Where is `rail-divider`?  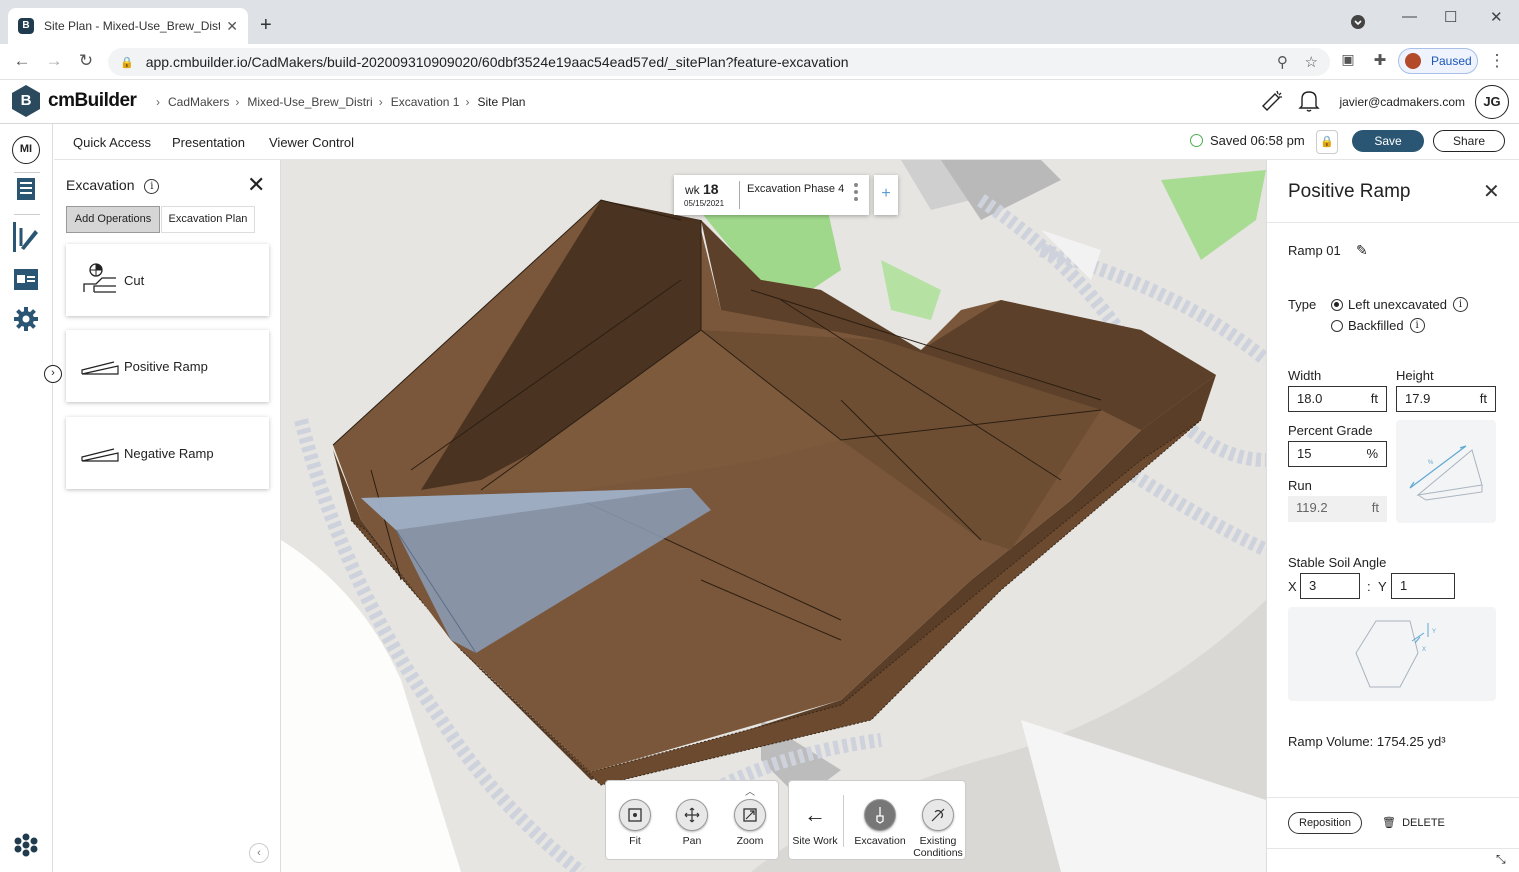 rail-divider is located at coordinates (27, 172).